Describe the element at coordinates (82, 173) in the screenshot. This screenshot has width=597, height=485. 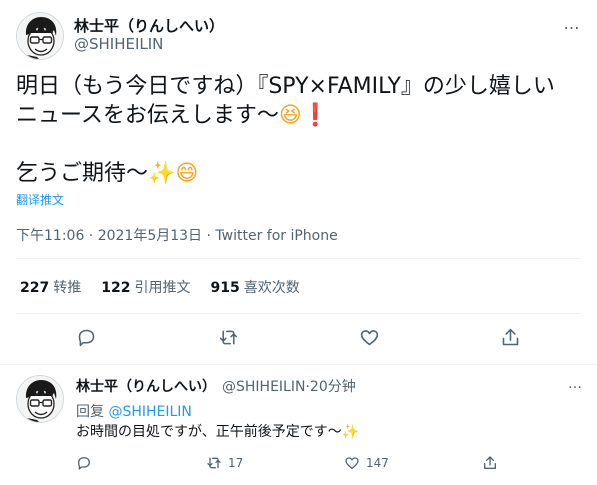
I see `tweet-text-line3: 乞うご期待〜` at that location.